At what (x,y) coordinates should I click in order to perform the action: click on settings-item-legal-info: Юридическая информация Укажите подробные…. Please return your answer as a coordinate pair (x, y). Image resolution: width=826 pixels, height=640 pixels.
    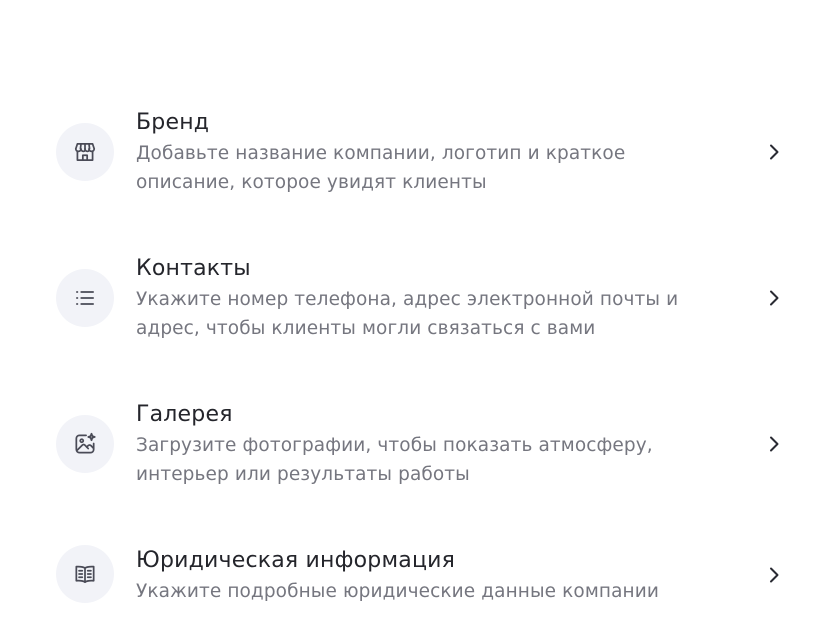
    Looking at the image, I should click on (413, 580).